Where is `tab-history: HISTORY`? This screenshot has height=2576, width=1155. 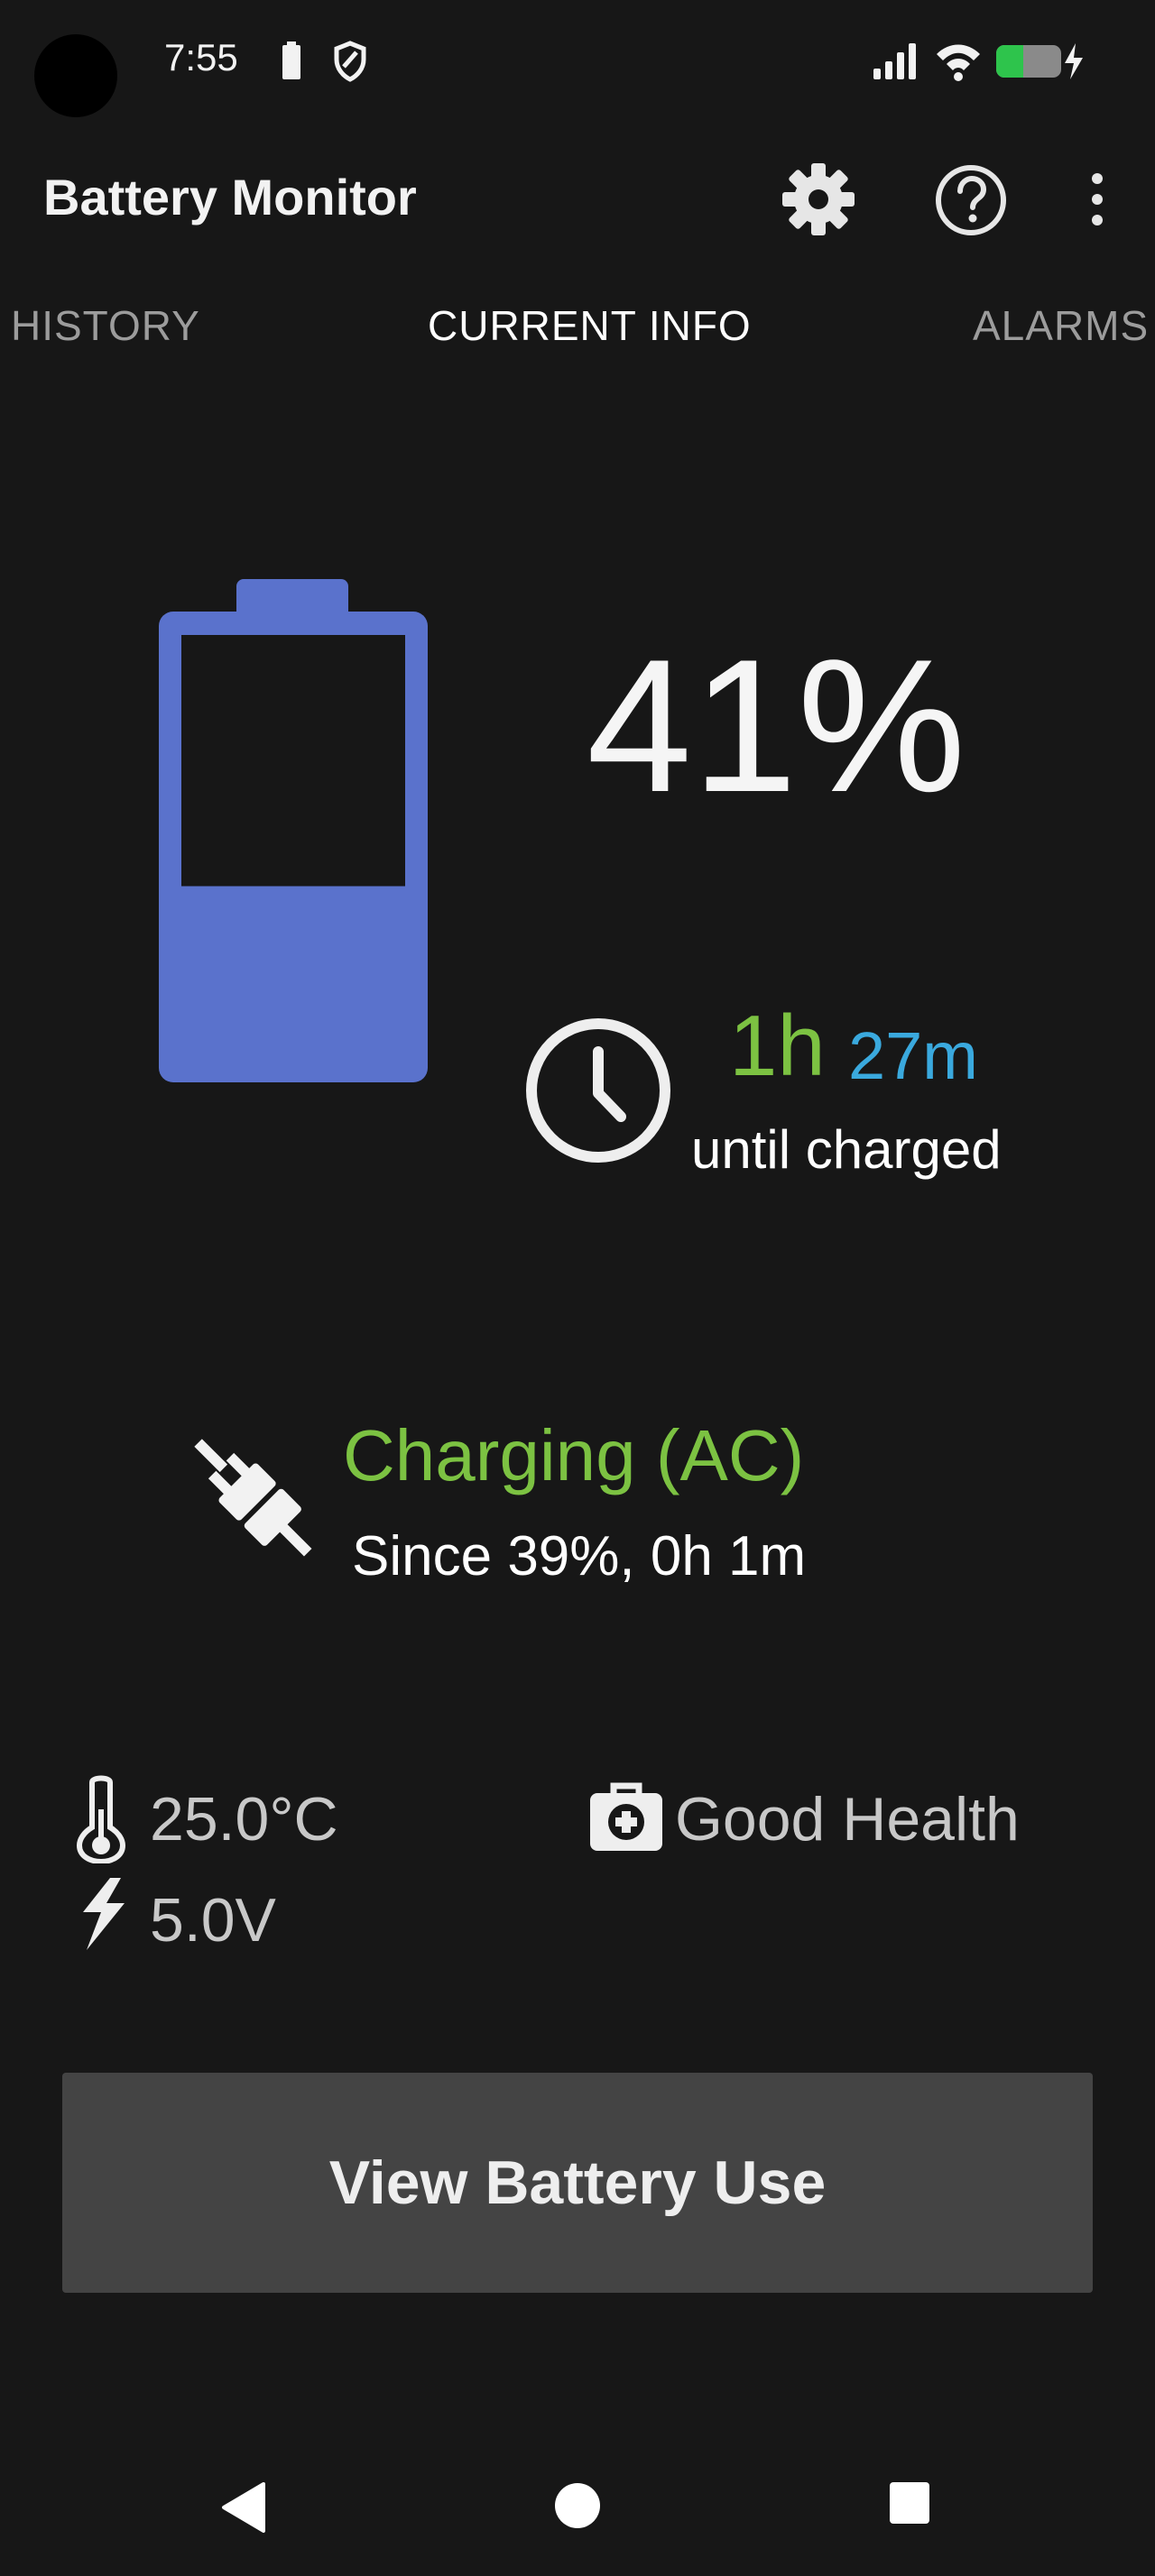 tab-history: HISTORY is located at coordinates (105, 325).